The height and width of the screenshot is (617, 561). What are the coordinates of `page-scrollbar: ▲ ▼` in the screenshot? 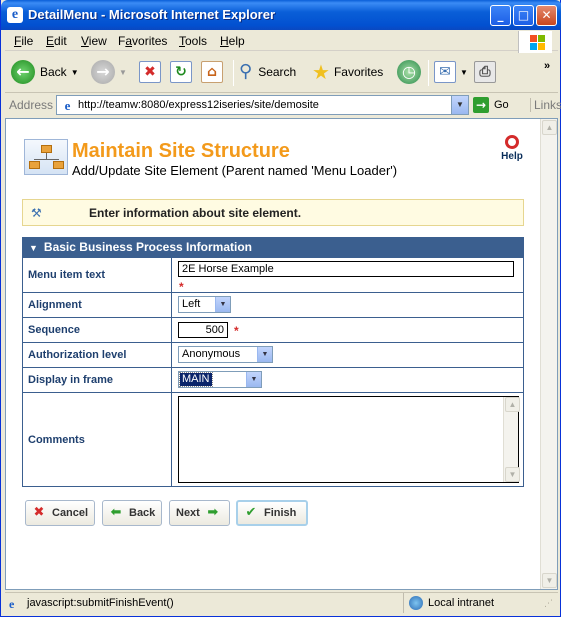 It's located at (548, 354).